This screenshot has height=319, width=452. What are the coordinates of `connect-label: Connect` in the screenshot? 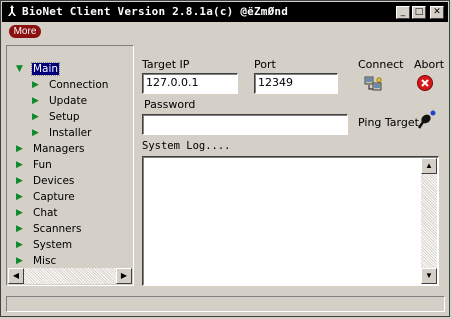 It's located at (381, 64).